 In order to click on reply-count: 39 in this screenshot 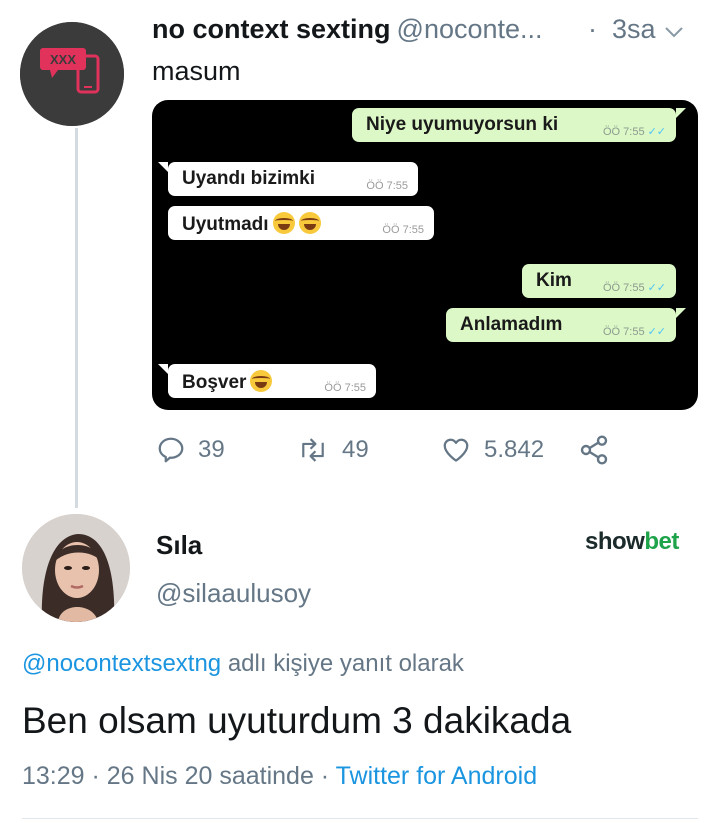, I will do `click(211, 449)`.